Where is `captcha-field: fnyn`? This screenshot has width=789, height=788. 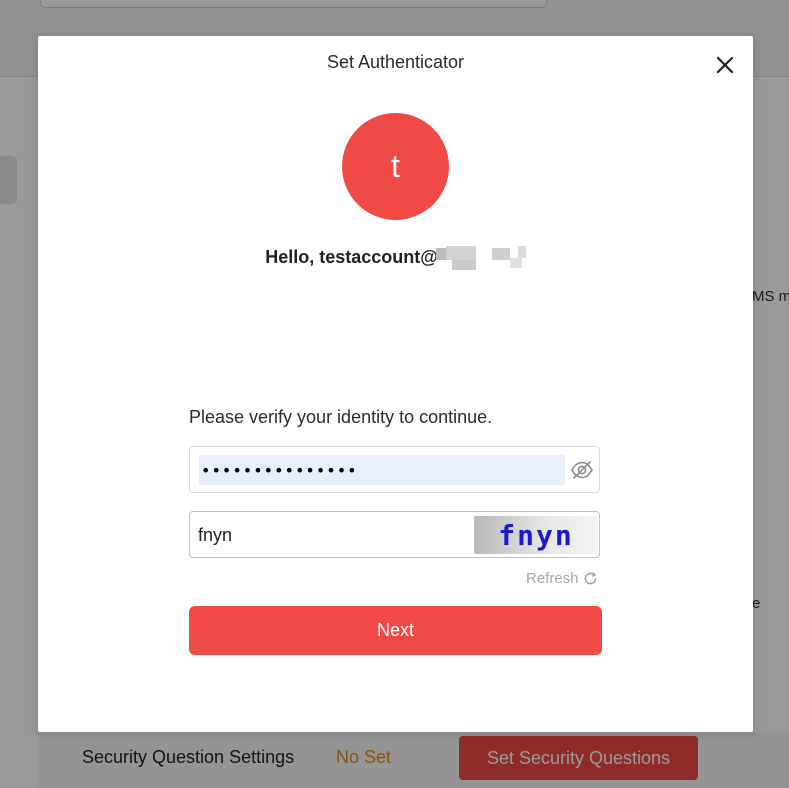
captcha-field: fnyn is located at coordinates (394, 534).